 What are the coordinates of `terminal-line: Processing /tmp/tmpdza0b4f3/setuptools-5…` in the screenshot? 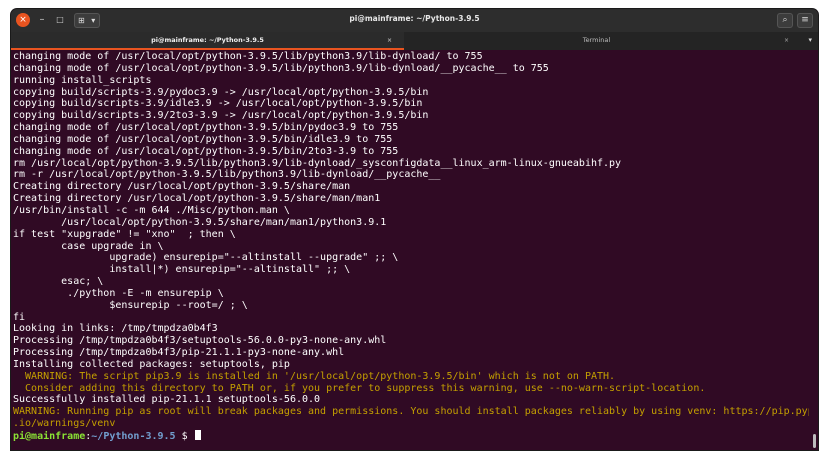 It's located at (200, 341).